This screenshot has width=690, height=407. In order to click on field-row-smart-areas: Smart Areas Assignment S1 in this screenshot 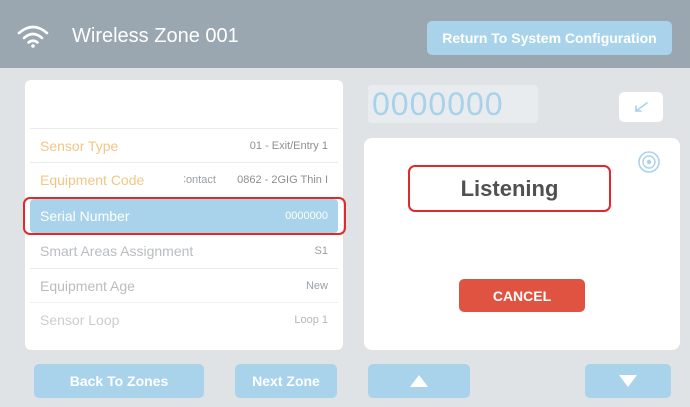, I will do `click(184, 251)`.